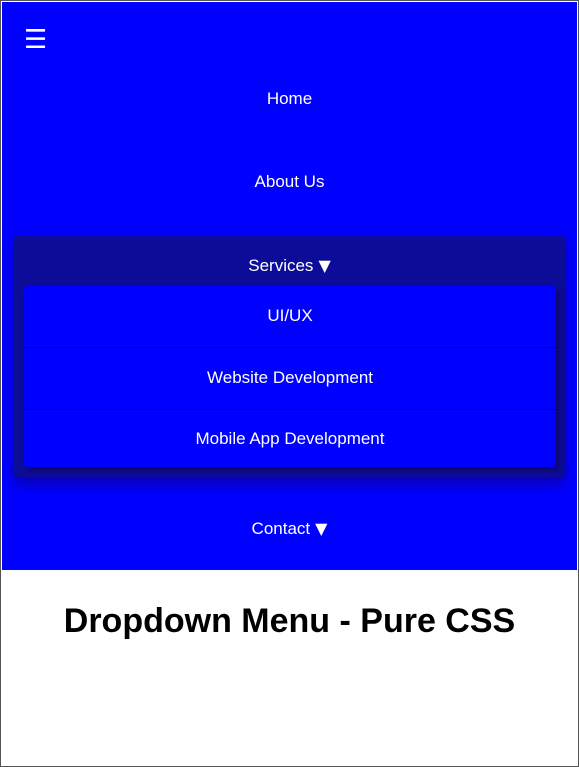 The image size is (579, 767). Describe the element at coordinates (281, 265) in the screenshot. I see `services-label-text: Services` at that location.